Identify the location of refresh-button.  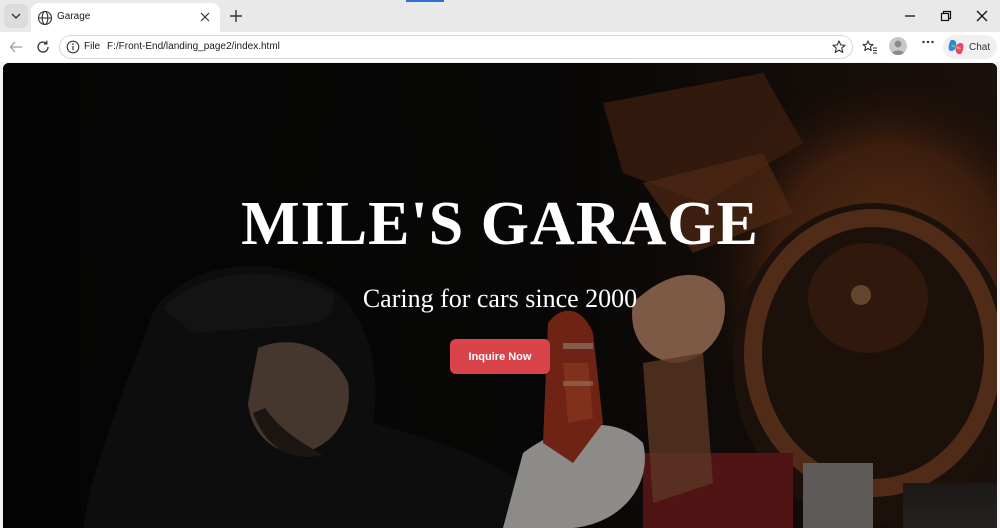
(43, 47).